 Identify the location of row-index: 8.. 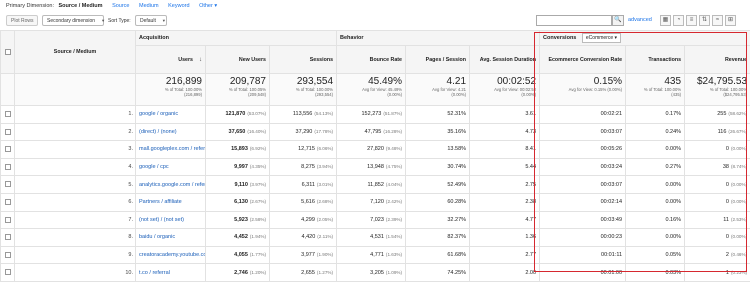
(75, 238).